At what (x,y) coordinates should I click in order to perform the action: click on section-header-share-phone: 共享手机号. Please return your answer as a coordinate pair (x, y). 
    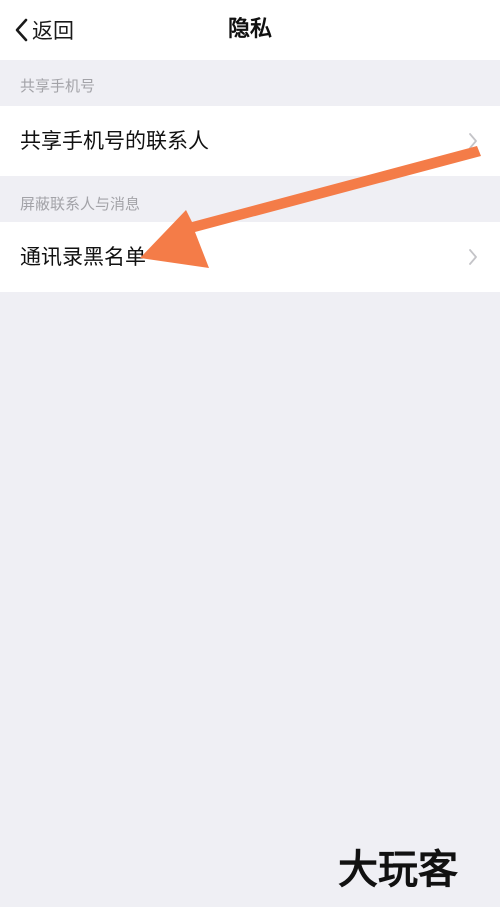
    Looking at the image, I should click on (58, 86).